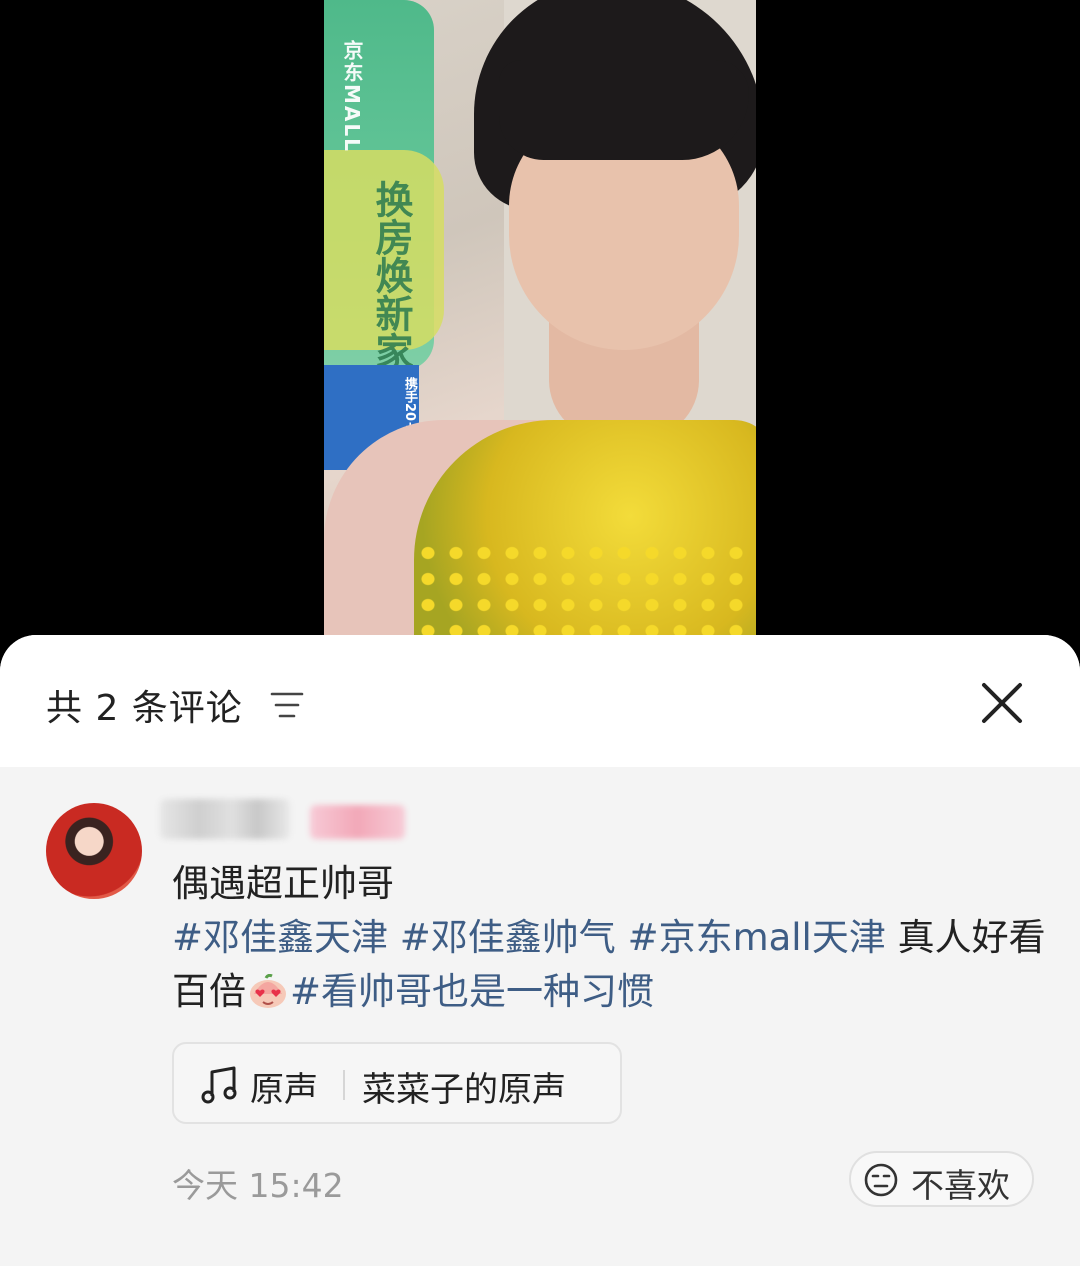 This screenshot has width=1080, height=1266. What do you see at coordinates (352, 96) in the screenshot?
I see `mall-sign-text: 京东MALL` at bounding box center [352, 96].